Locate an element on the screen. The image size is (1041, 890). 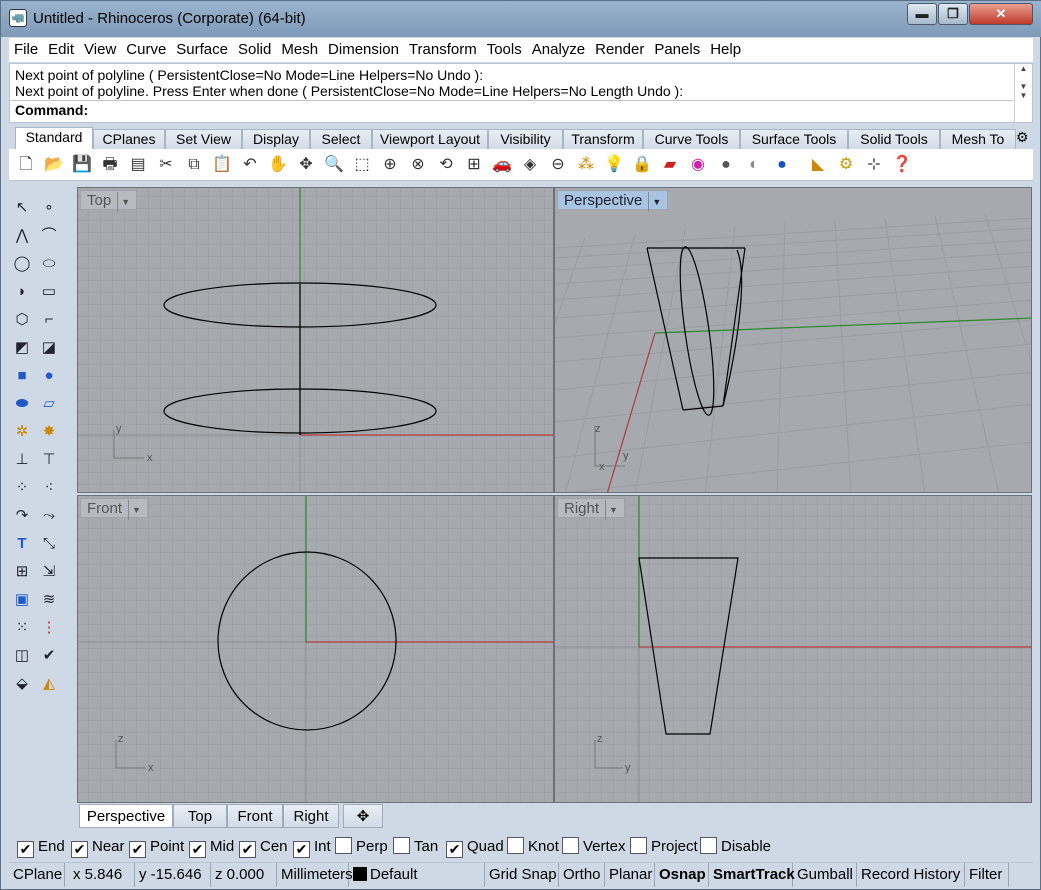
hatch-icon: ≋ is located at coordinates (49, 600).